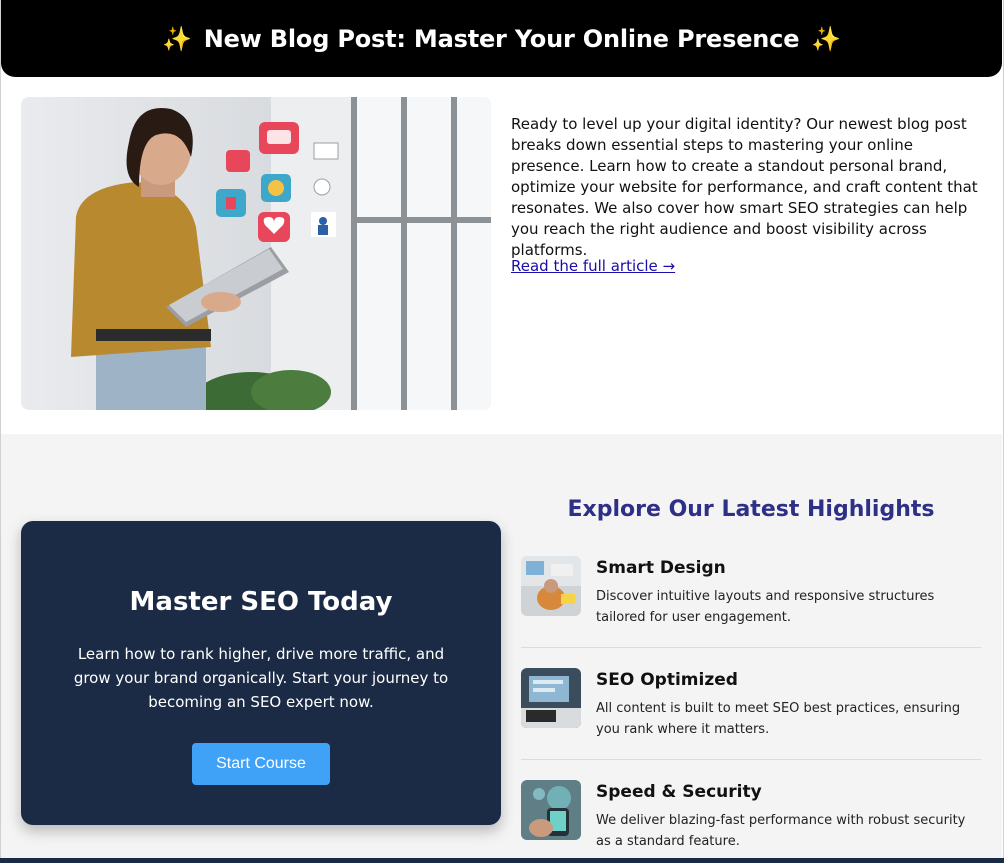 Image resolution: width=1004 pixels, height=863 pixels. Describe the element at coordinates (261, 764) in the screenshot. I see `start-course-button: Start Course` at that location.